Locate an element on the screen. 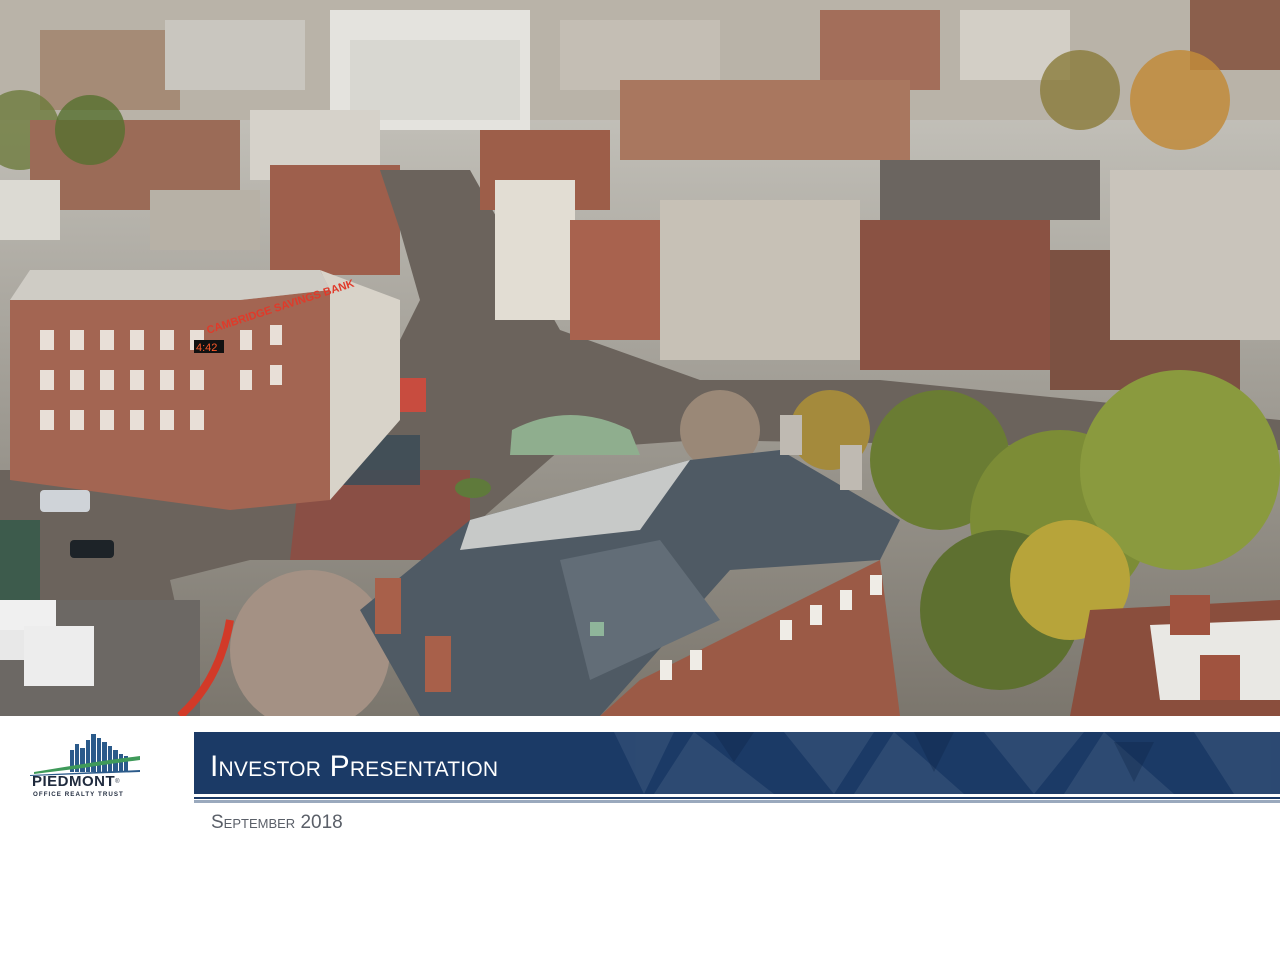  company-logo: PIEDMONT® OFFICE REALTY TRUST is located at coordinates (93, 766).